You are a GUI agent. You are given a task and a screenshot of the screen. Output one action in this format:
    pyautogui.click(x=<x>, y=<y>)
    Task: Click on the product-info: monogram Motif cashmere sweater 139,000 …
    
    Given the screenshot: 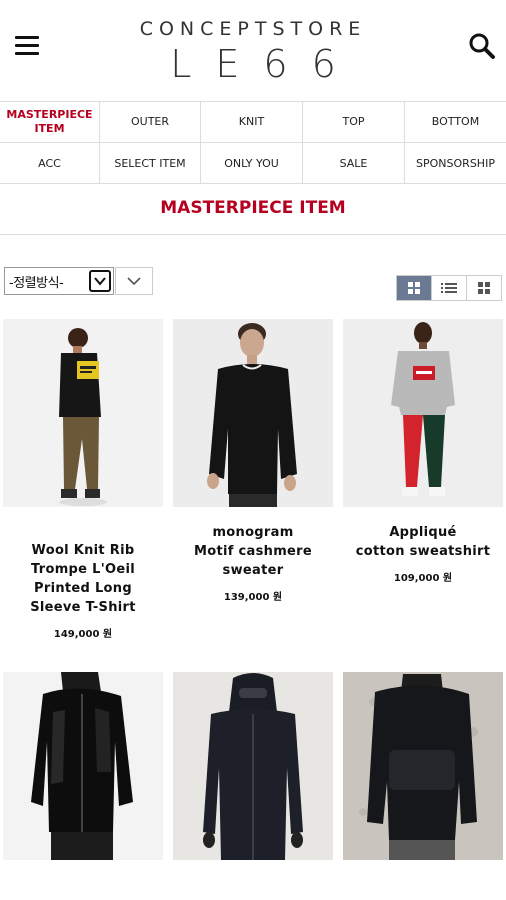 What is the action you would take?
    pyautogui.click(x=253, y=563)
    